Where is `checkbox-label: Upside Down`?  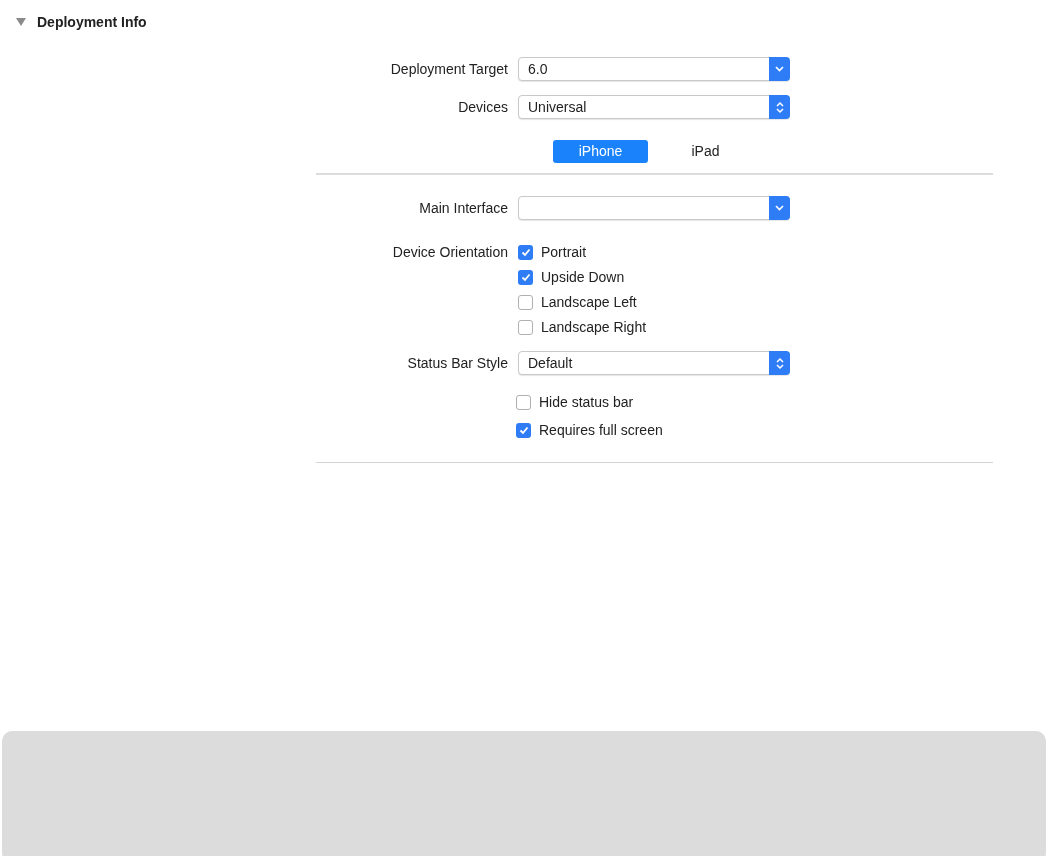
checkbox-label: Upside Down is located at coordinates (583, 277).